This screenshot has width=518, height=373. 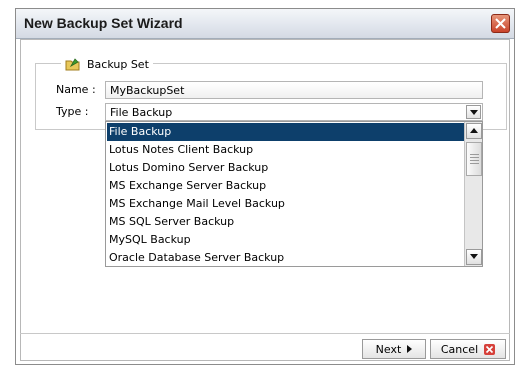 What do you see at coordinates (285, 258) in the screenshot?
I see `dropdown-item: Oracle Database Server Backup` at bounding box center [285, 258].